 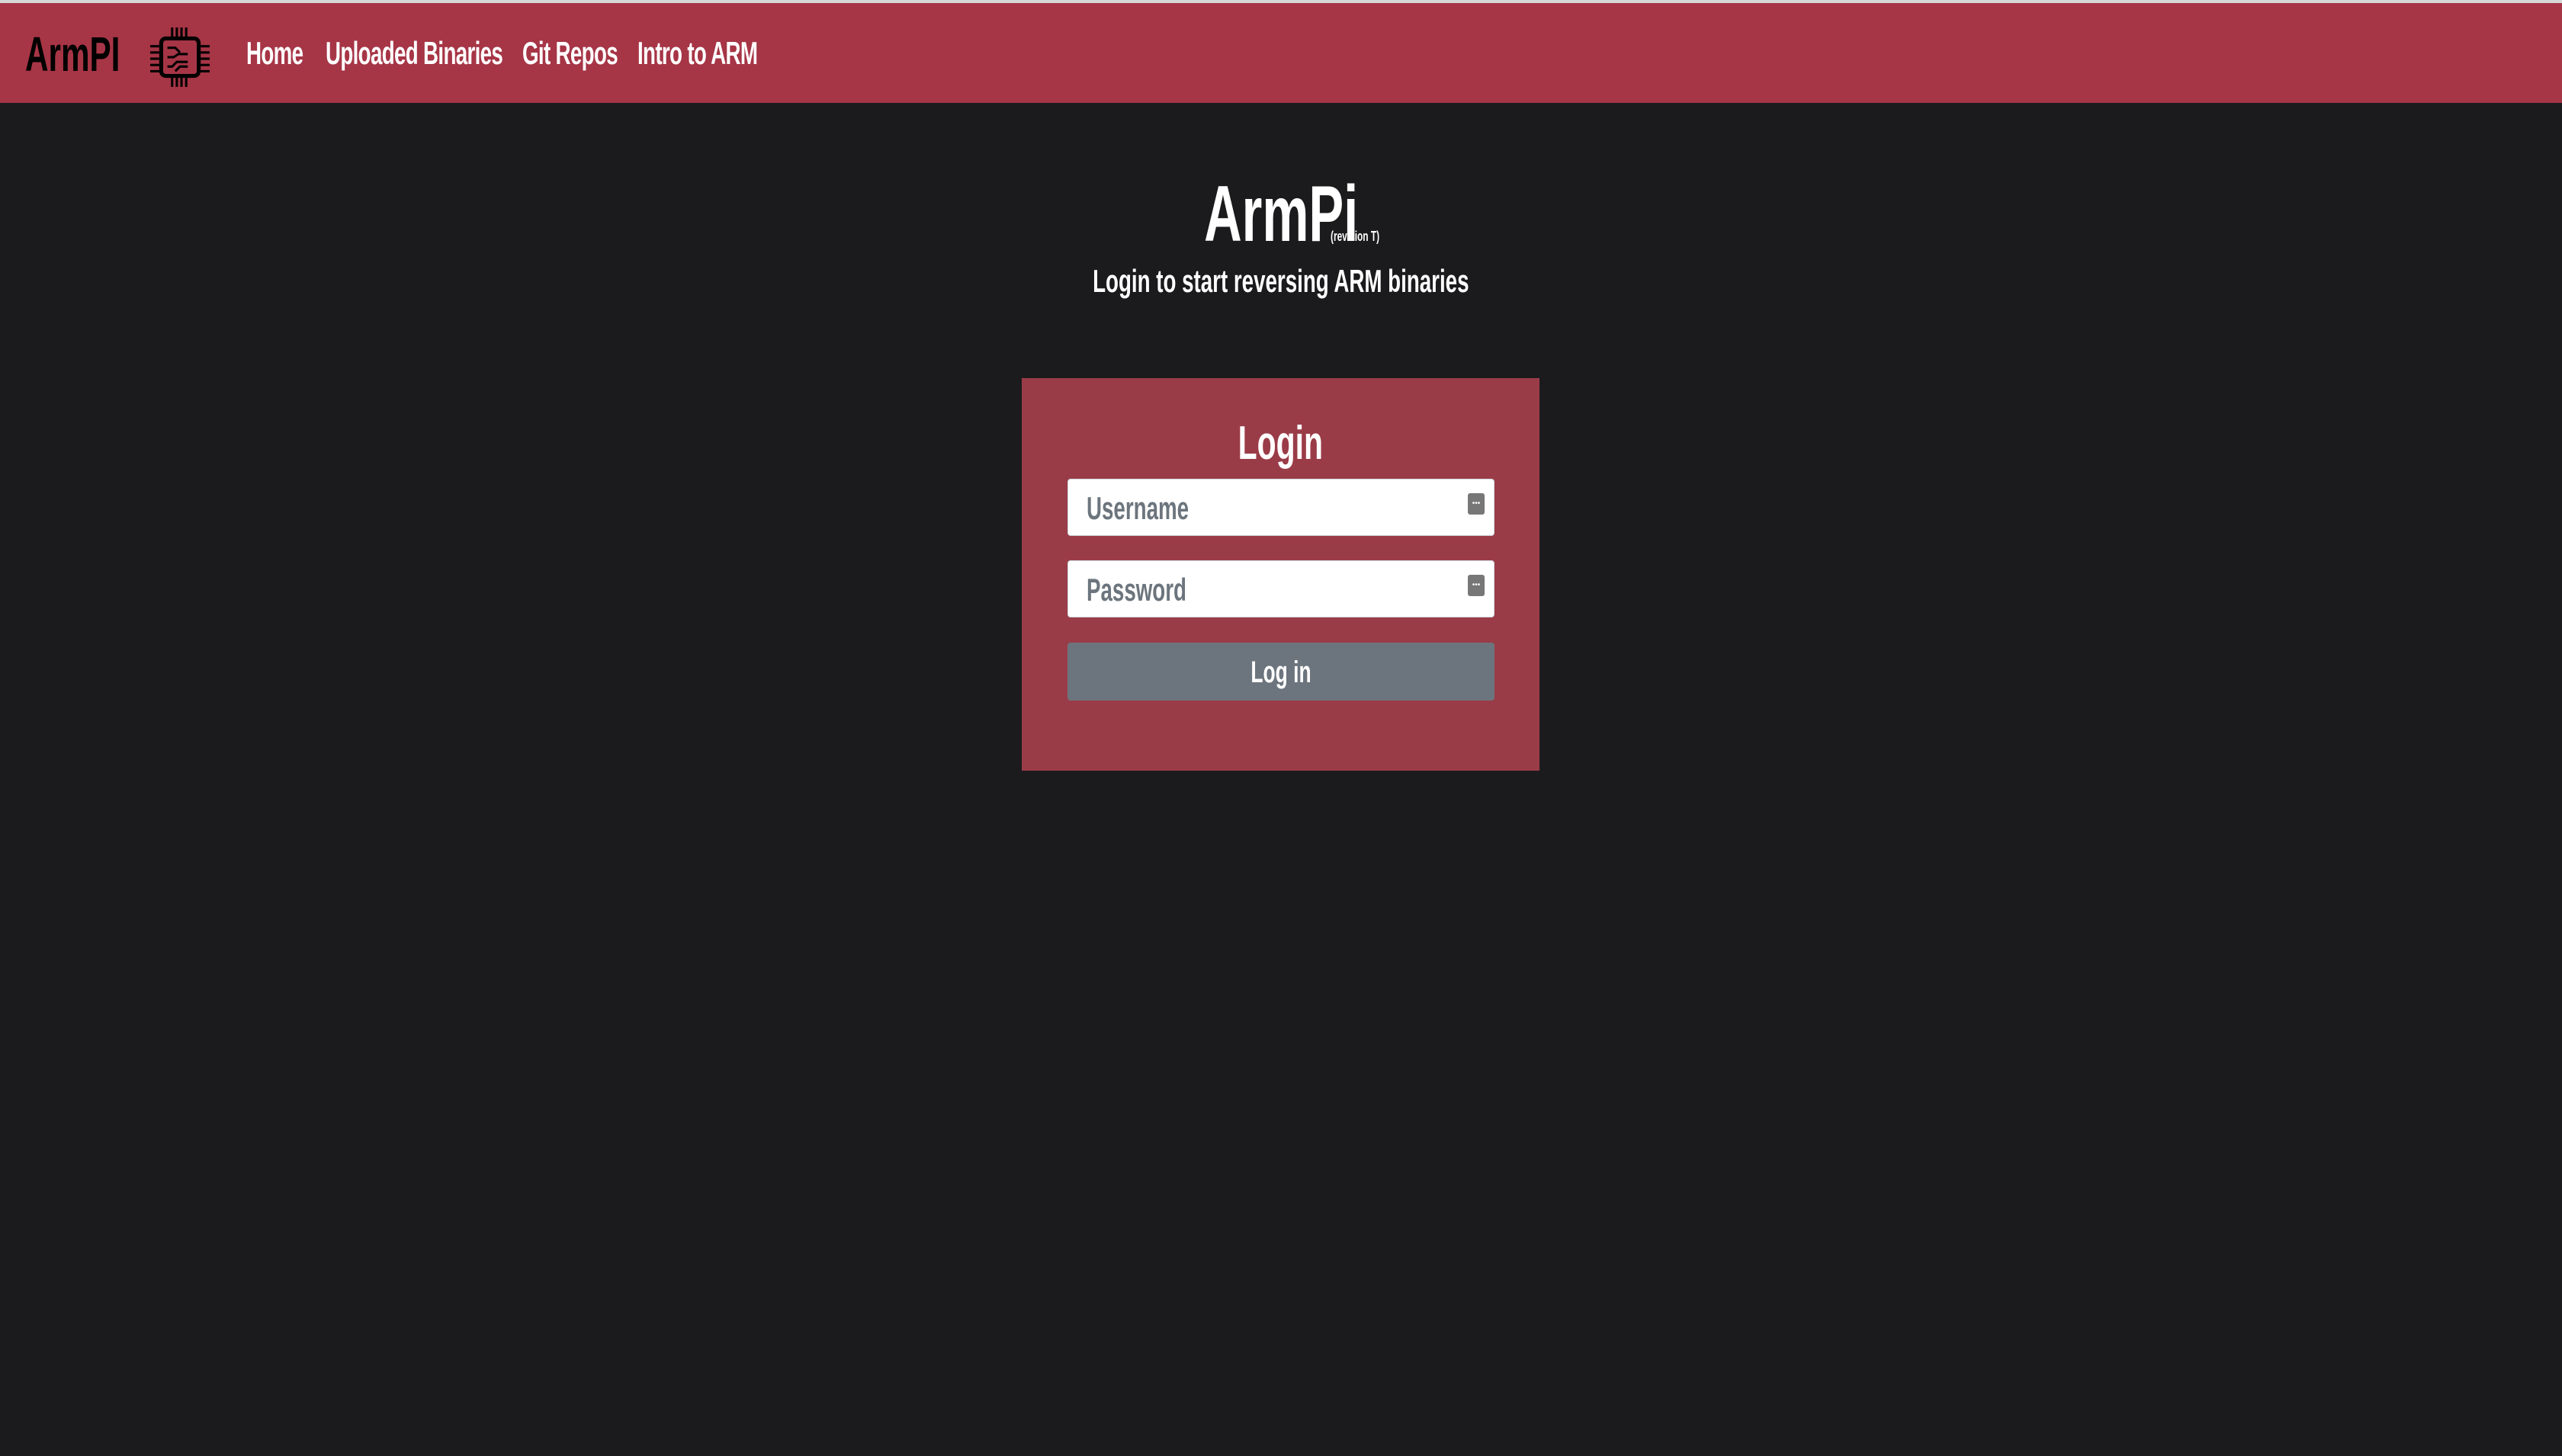 I want to click on login-button: Log in, so click(x=1281, y=672).